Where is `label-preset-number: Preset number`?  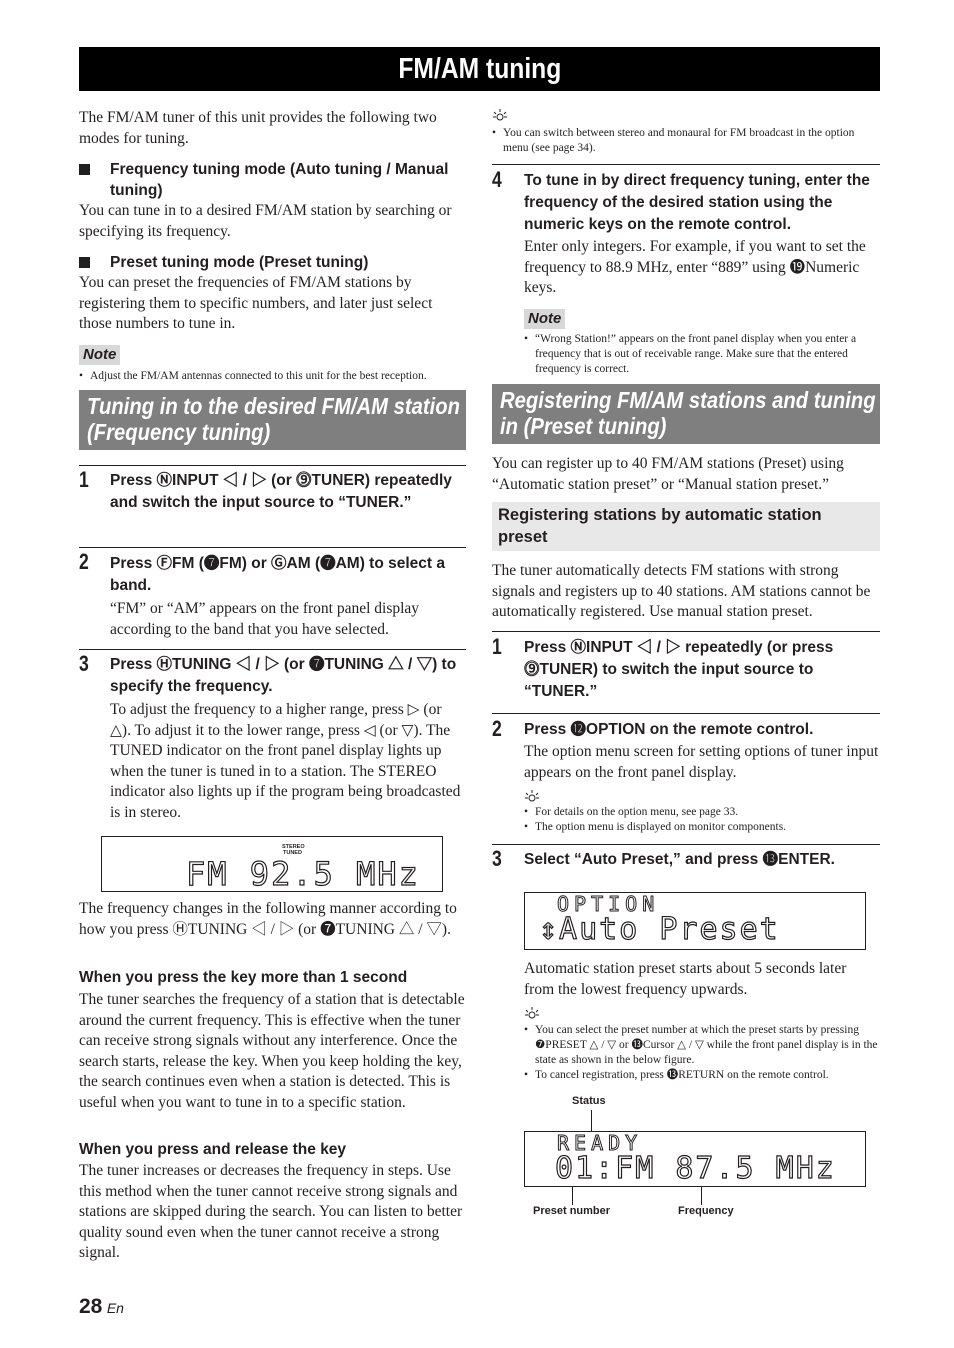 label-preset-number: Preset number is located at coordinates (572, 1211).